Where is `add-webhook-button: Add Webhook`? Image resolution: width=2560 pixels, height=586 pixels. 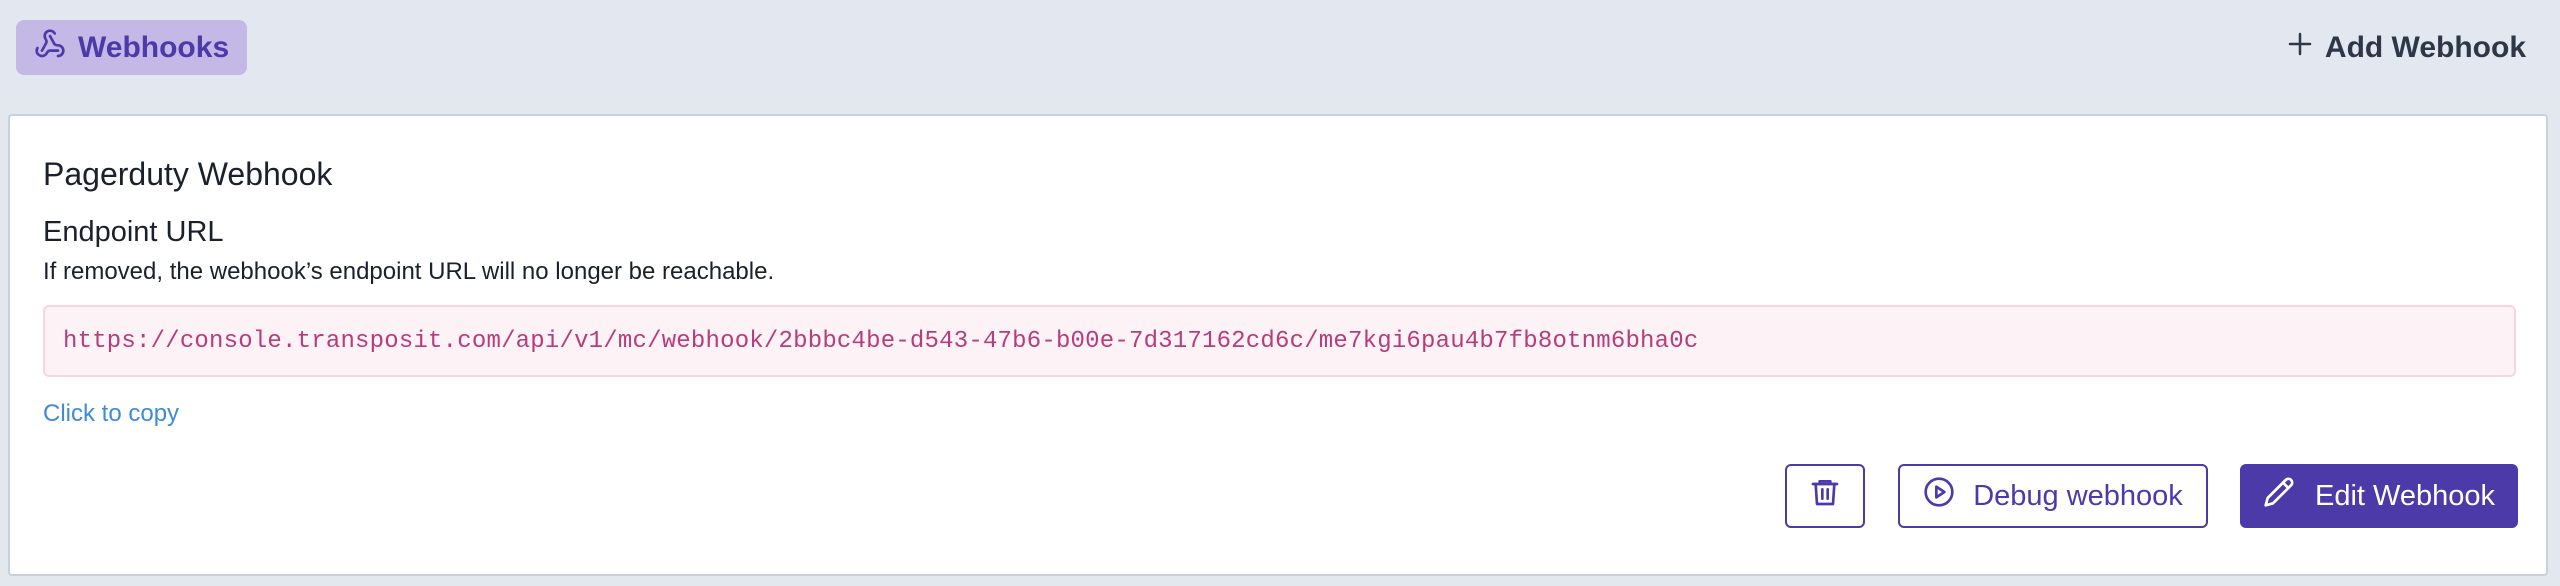 add-webhook-button: Add Webhook is located at coordinates (2405, 48).